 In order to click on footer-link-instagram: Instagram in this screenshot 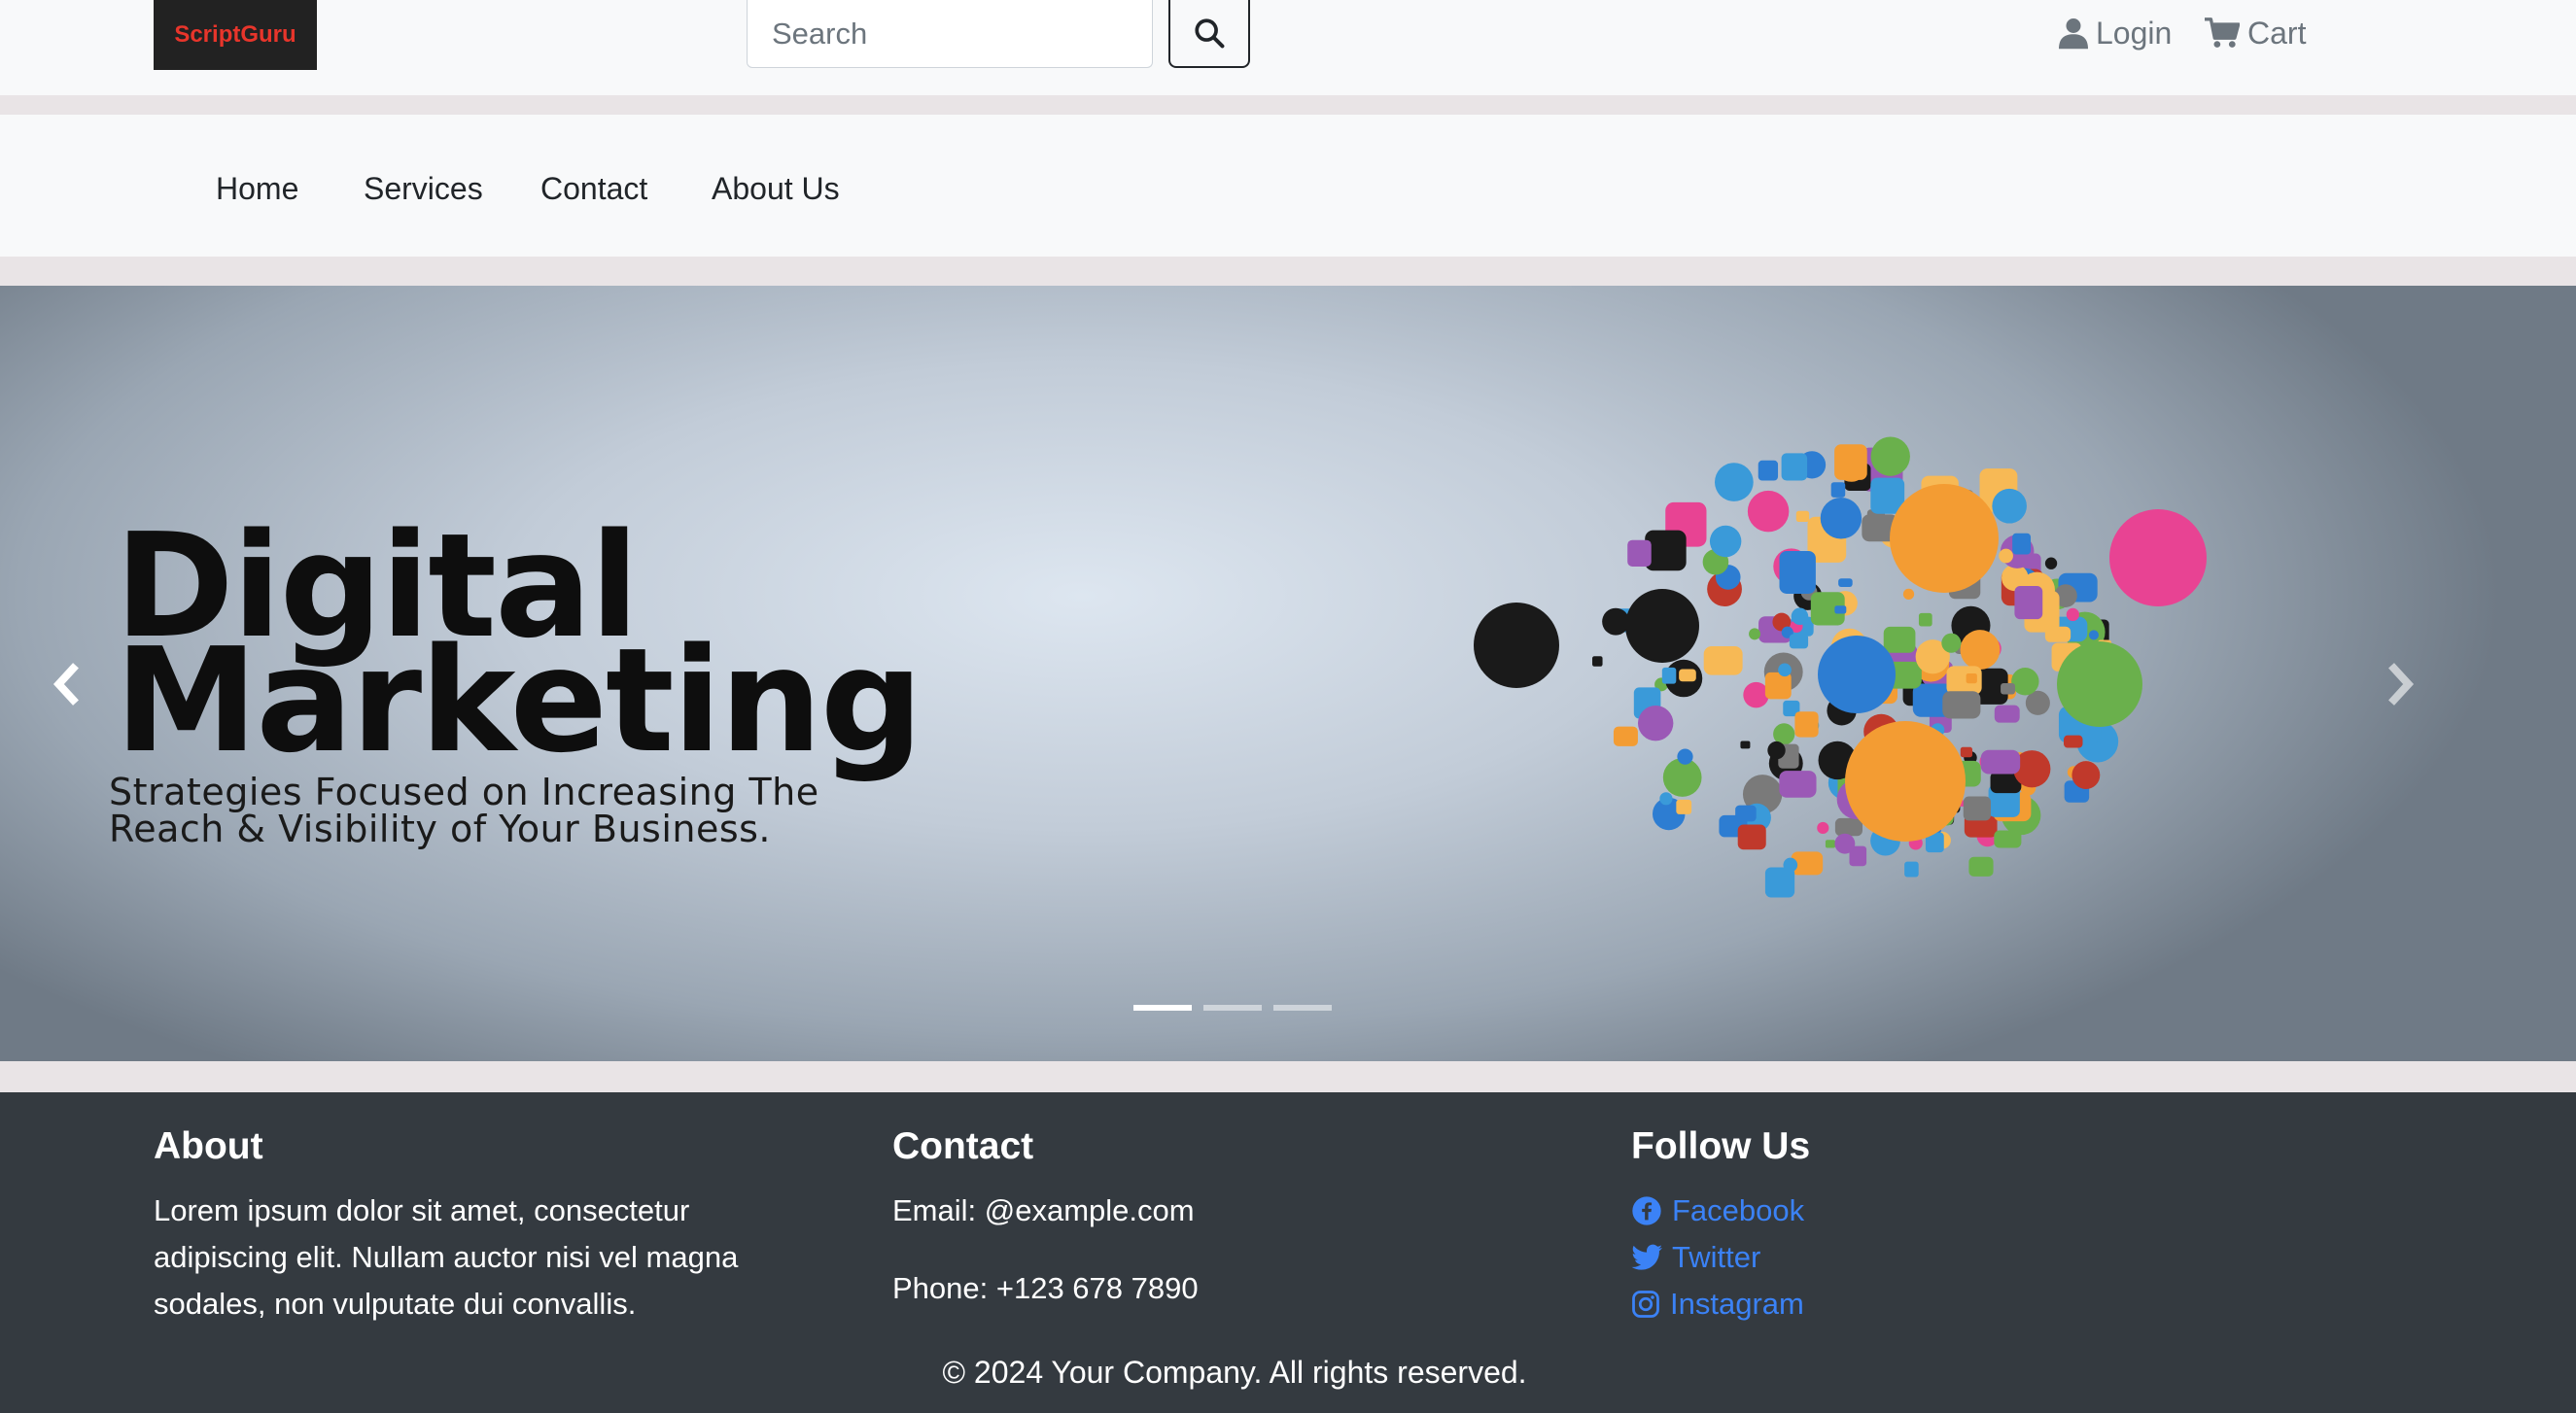, I will do `click(1717, 1304)`.